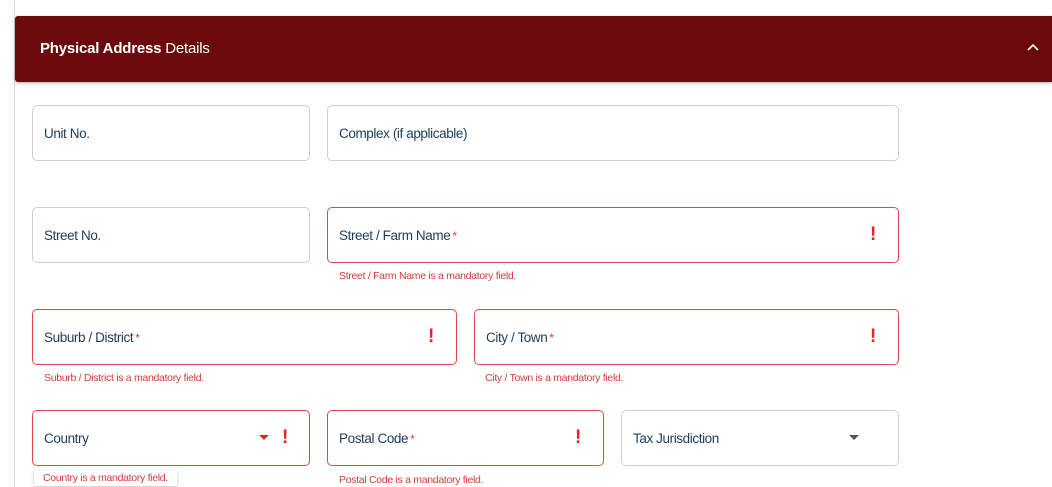 The image size is (1052, 487). I want to click on city-input: City / Town * !, so click(686, 337).